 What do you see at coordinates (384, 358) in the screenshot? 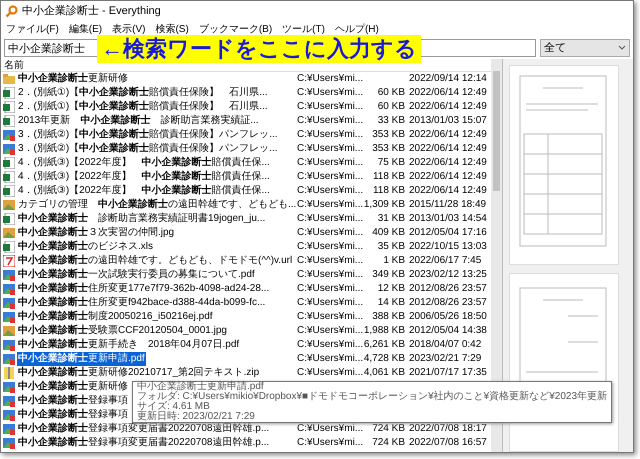
I see `file-size: 4,728 KB` at bounding box center [384, 358].